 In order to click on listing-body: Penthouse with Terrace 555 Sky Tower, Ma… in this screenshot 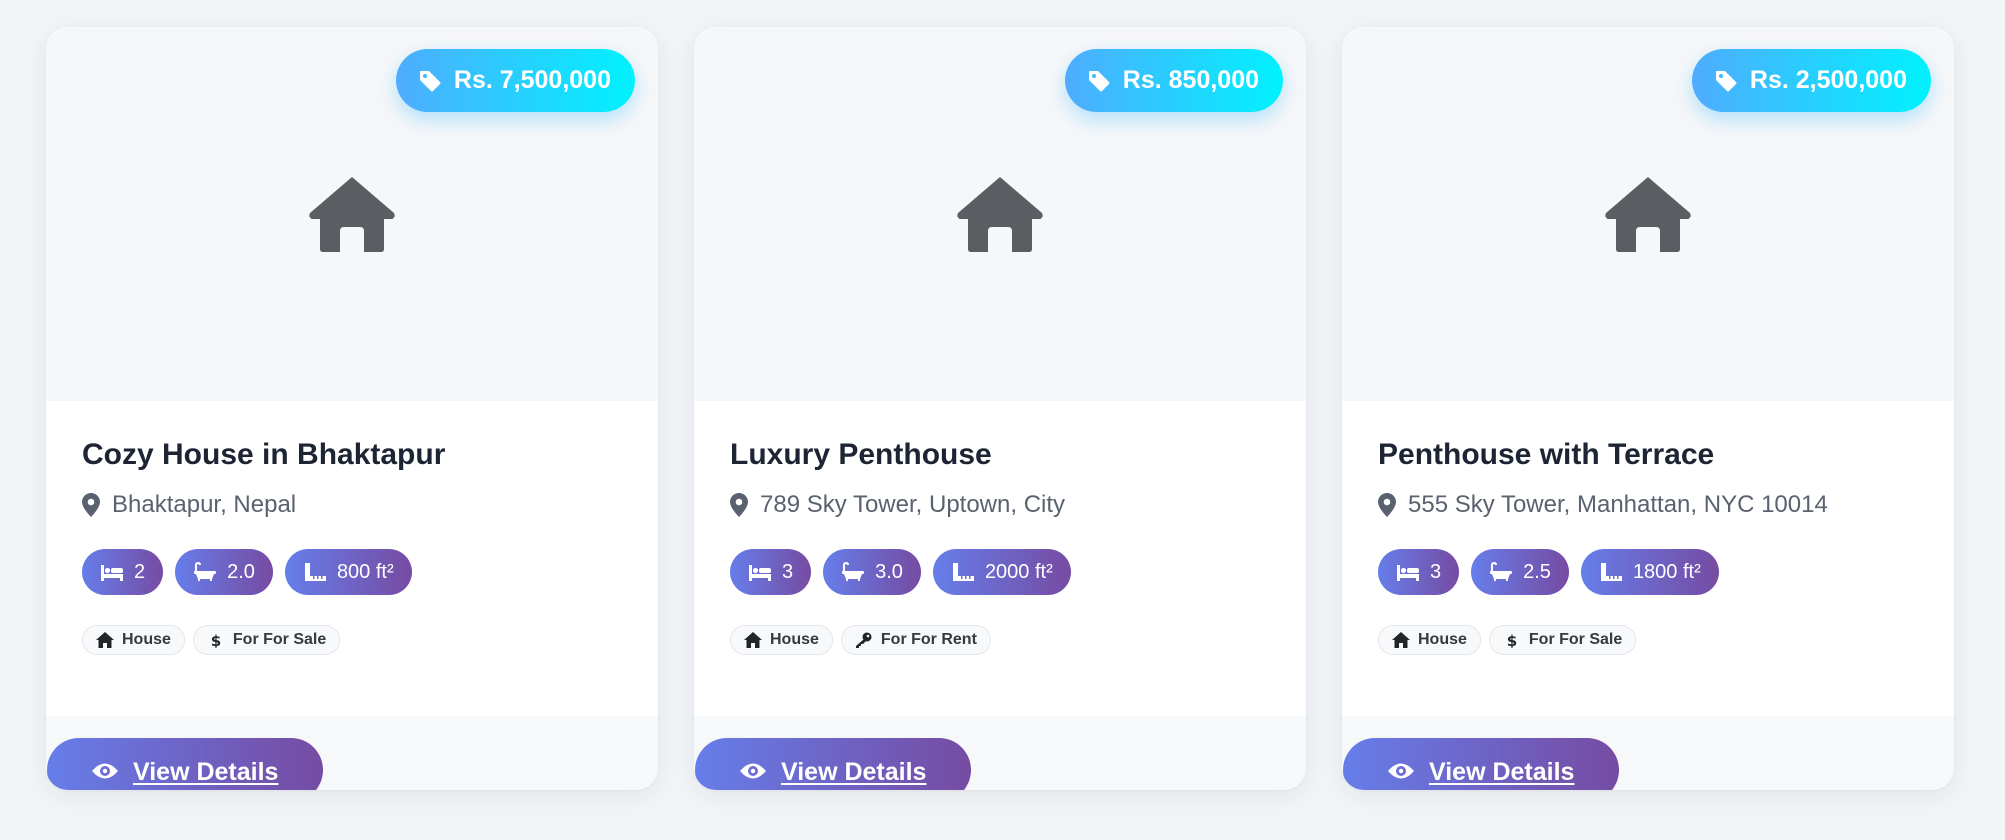, I will do `click(1648, 558)`.